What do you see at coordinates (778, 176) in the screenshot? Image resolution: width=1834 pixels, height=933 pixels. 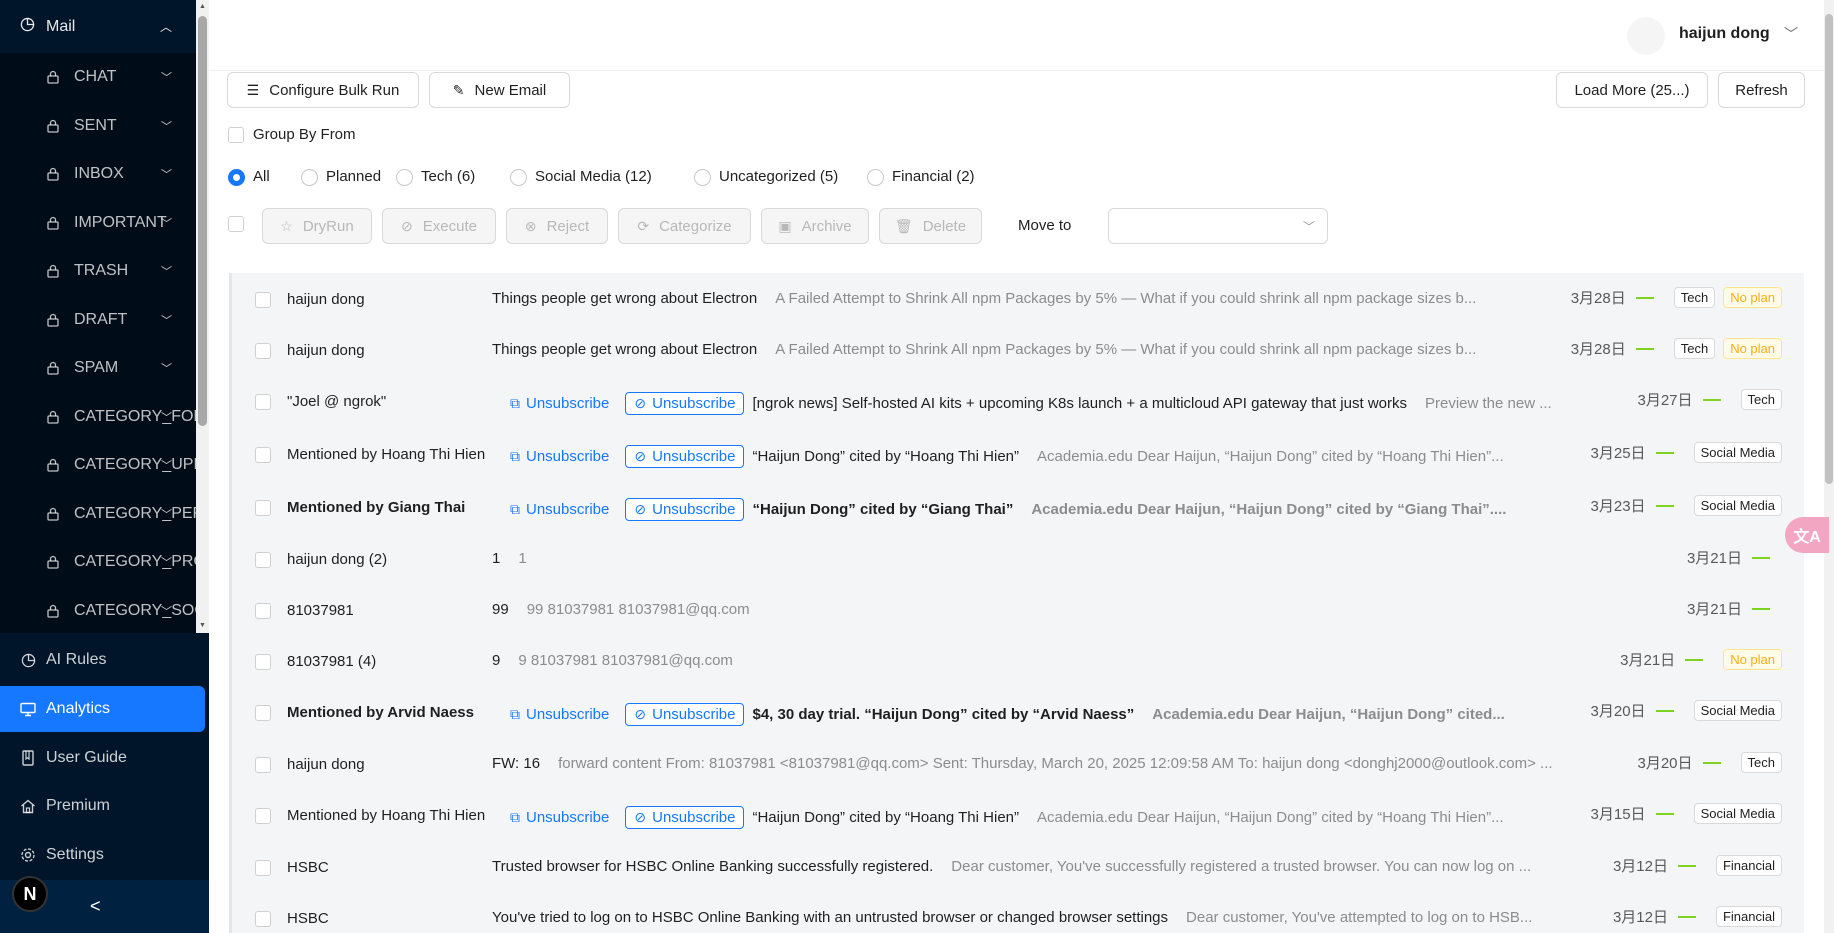 I see `filter-label-uncategorized-5: Uncategorized (5)` at bounding box center [778, 176].